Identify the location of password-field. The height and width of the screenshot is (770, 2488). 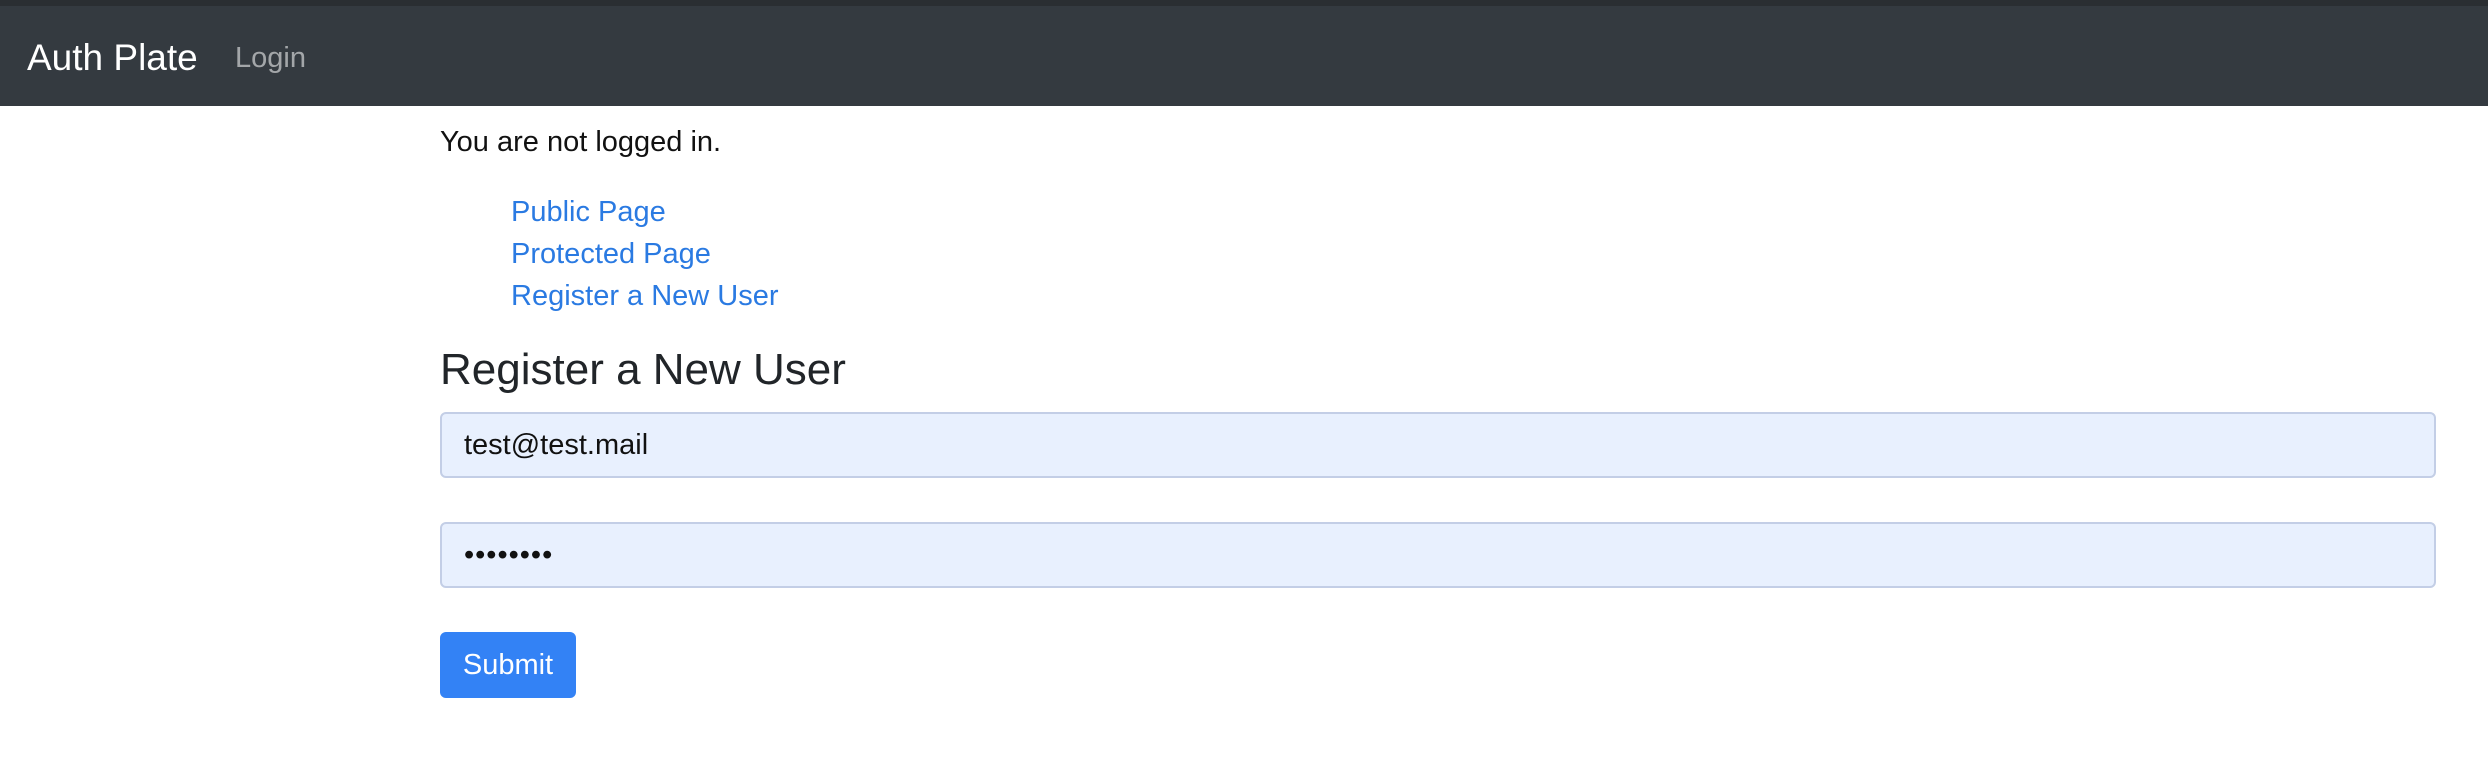
(1438, 555).